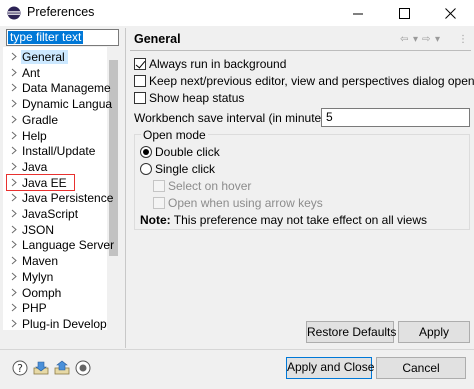 This screenshot has height=389, width=474. Describe the element at coordinates (329, 117) in the screenshot. I see `save-interval-value: 5` at that location.